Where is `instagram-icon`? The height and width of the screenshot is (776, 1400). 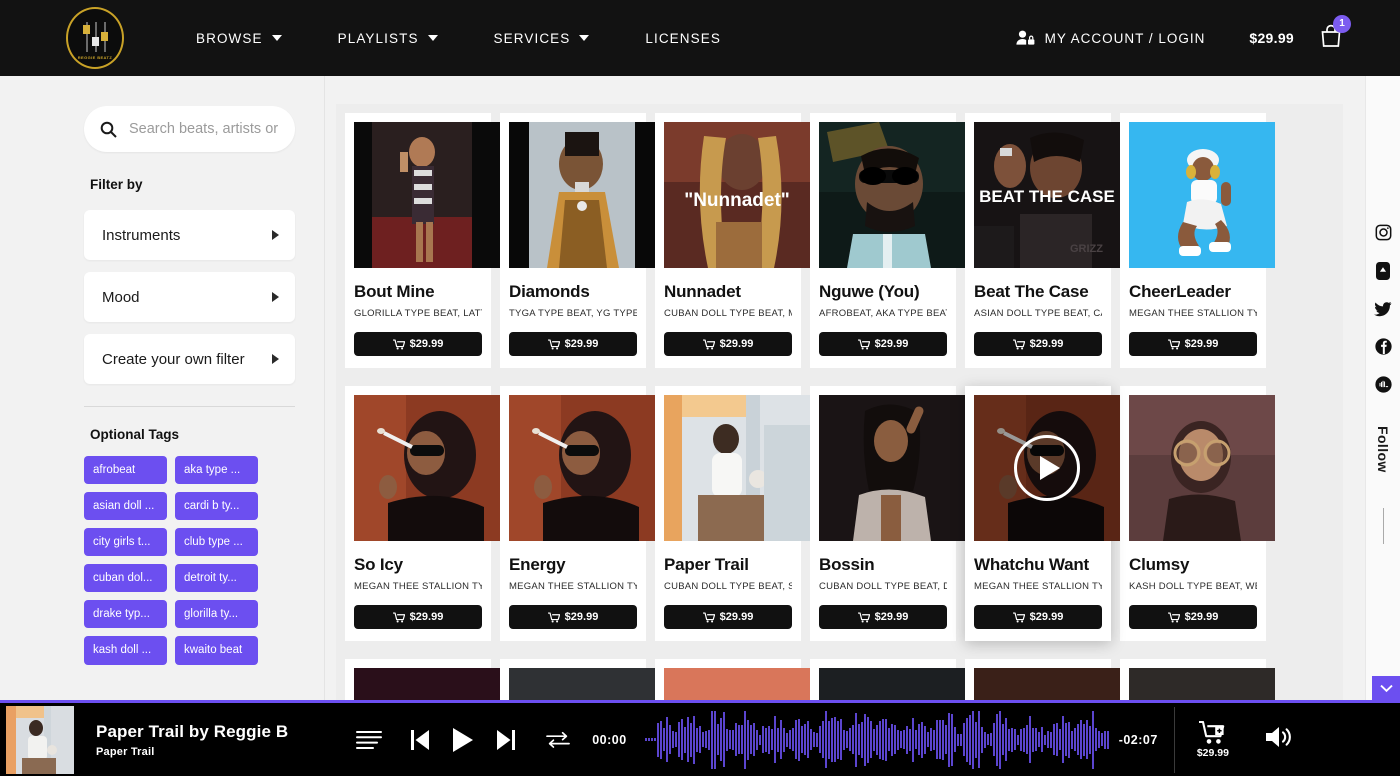
instagram-icon is located at coordinates (1383, 232).